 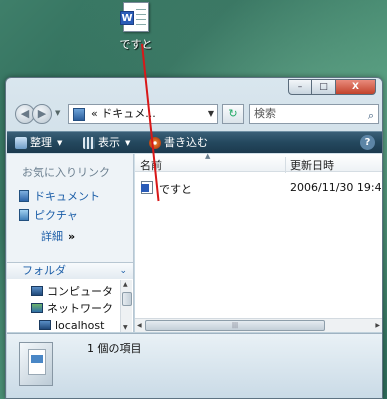 I want to click on scroll-down-icon: ▼, so click(x=125, y=327).